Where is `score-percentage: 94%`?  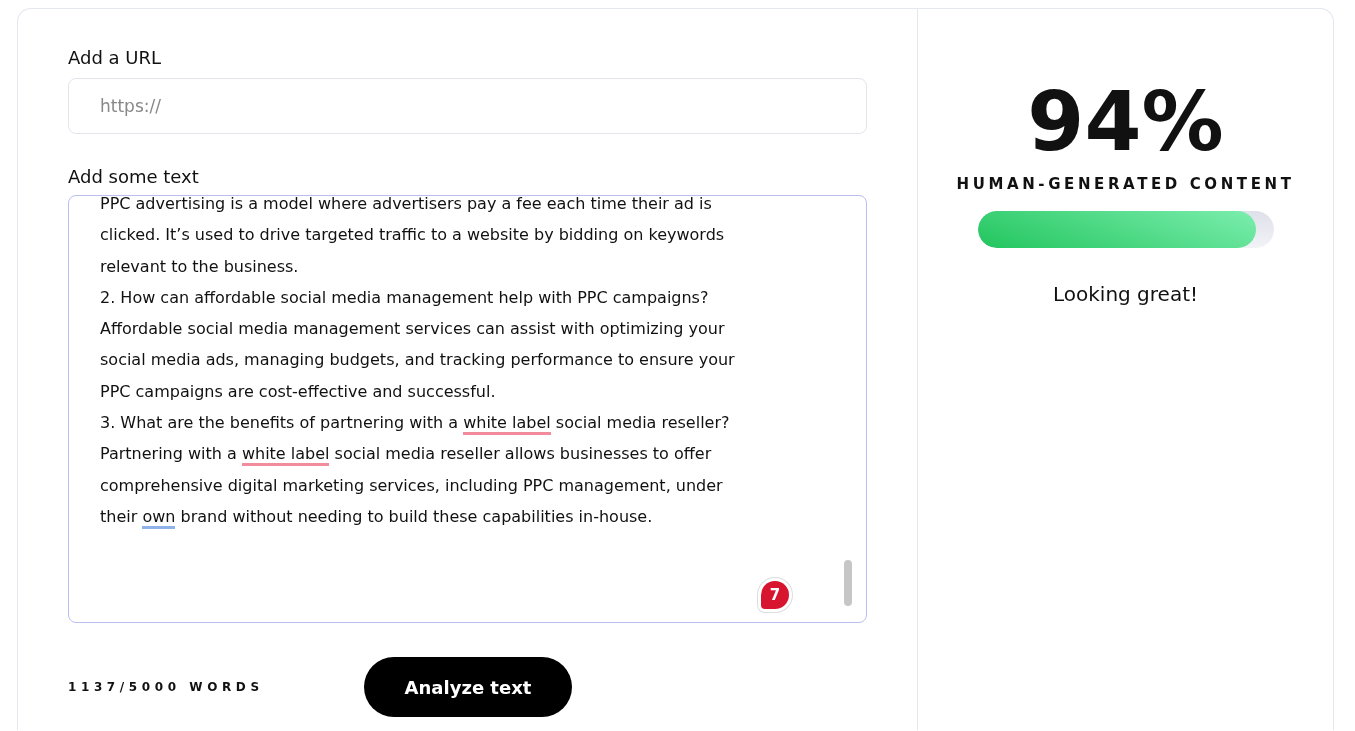
score-percentage: 94% is located at coordinates (1125, 122).